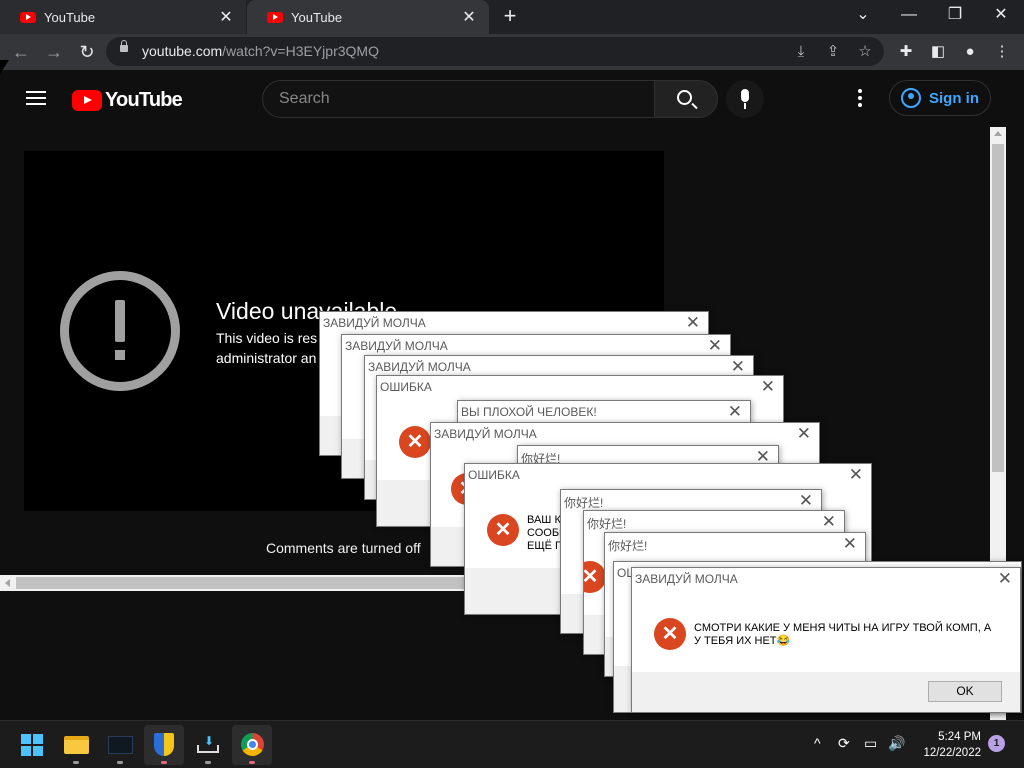  What do you see at coordinates (998, 308) in the screenshot?
I see `scroll-thumb` at bounding box center [998, 308].